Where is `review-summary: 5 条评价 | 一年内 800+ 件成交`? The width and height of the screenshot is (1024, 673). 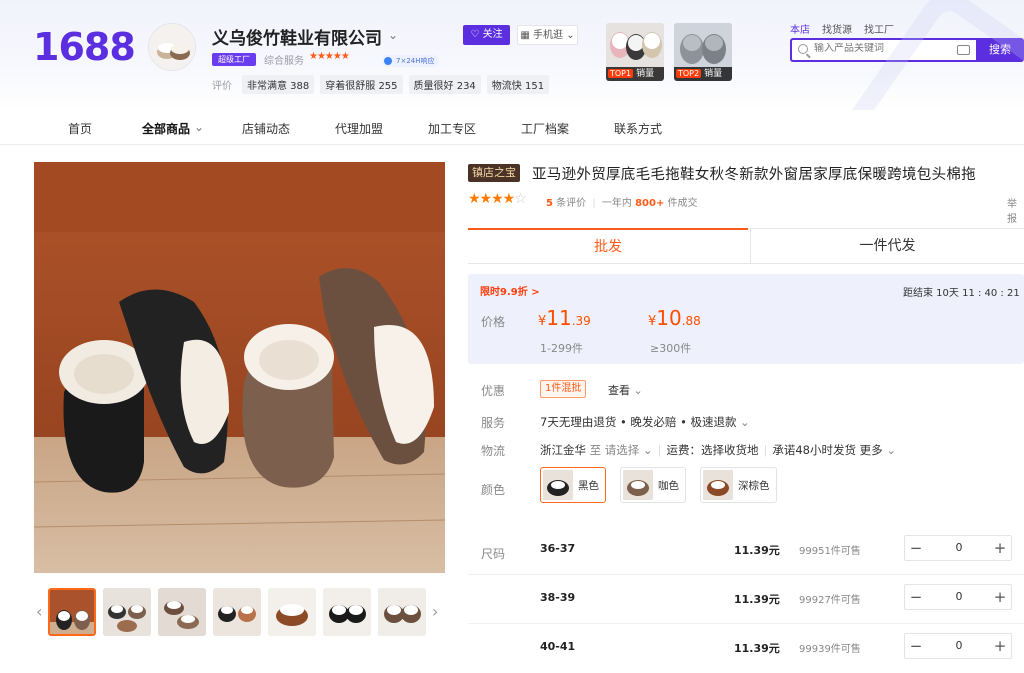 review-summary: 5 条评价 | 一年内 800+ 件成交 is located at coordinates (622, 201).